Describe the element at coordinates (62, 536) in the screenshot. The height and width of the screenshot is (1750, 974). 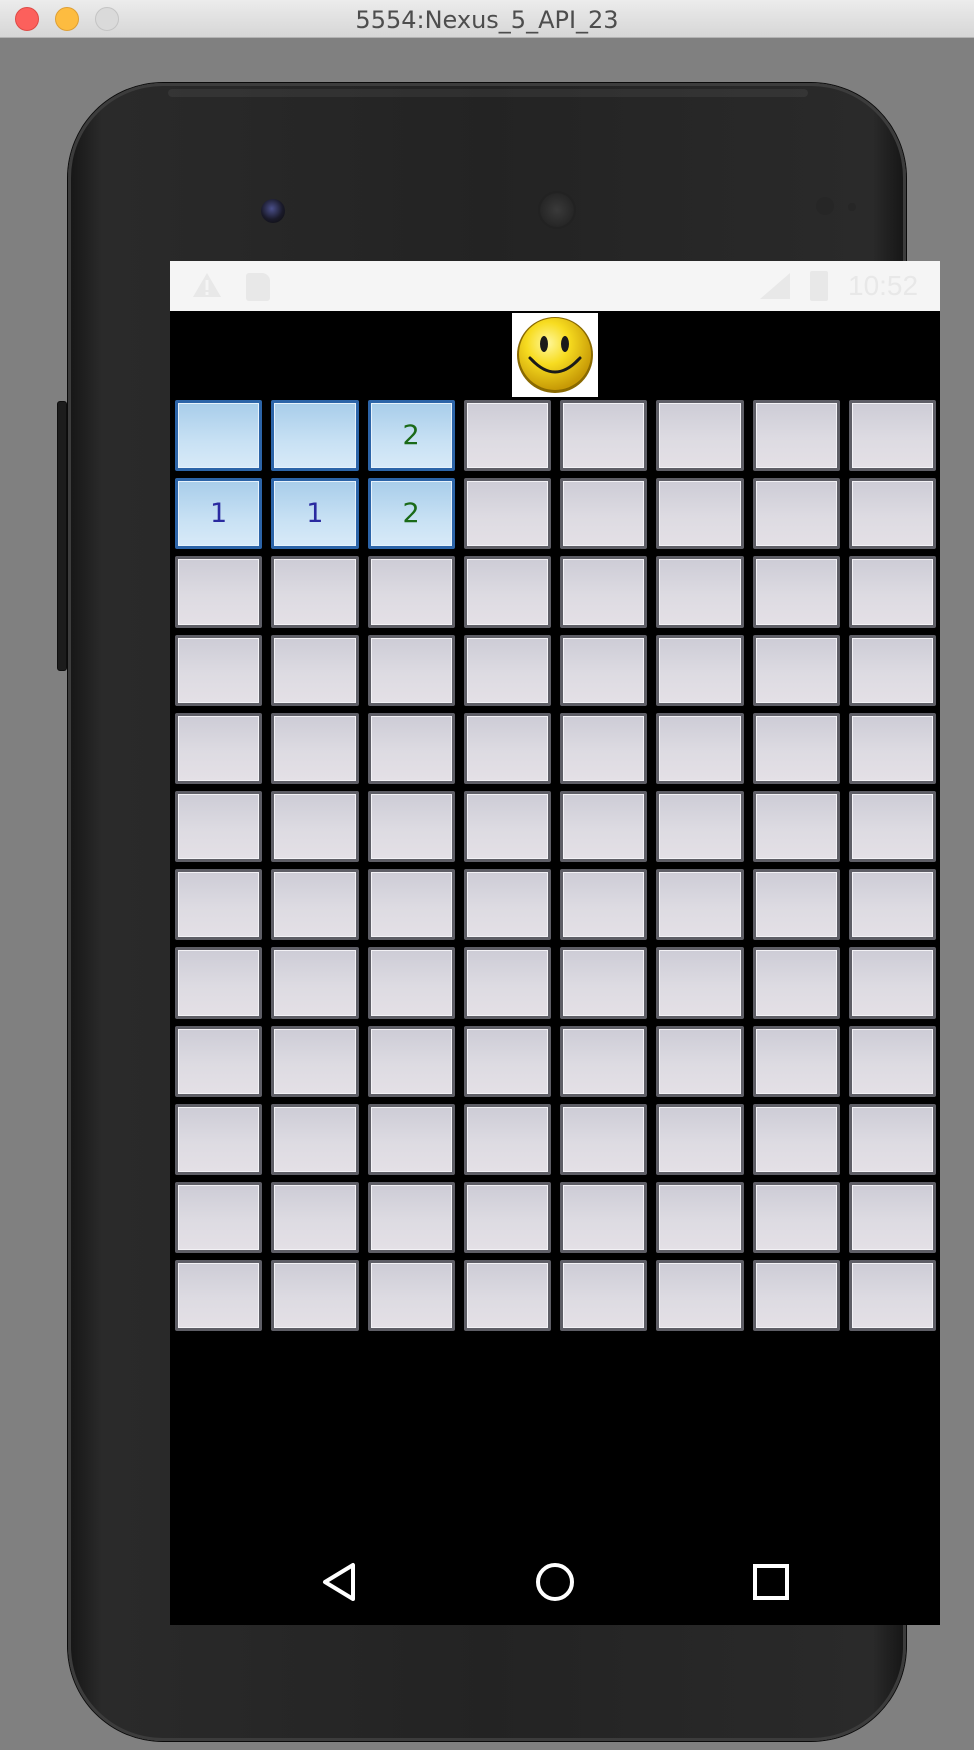
I see `volume-button` at that location.